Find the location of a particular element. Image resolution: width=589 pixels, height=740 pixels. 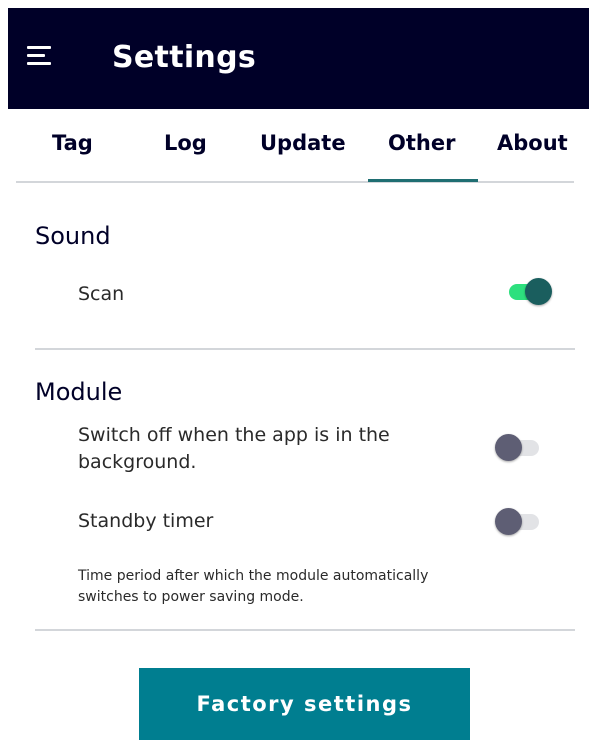

tab-update: Update is located at coordinates (303, 143).